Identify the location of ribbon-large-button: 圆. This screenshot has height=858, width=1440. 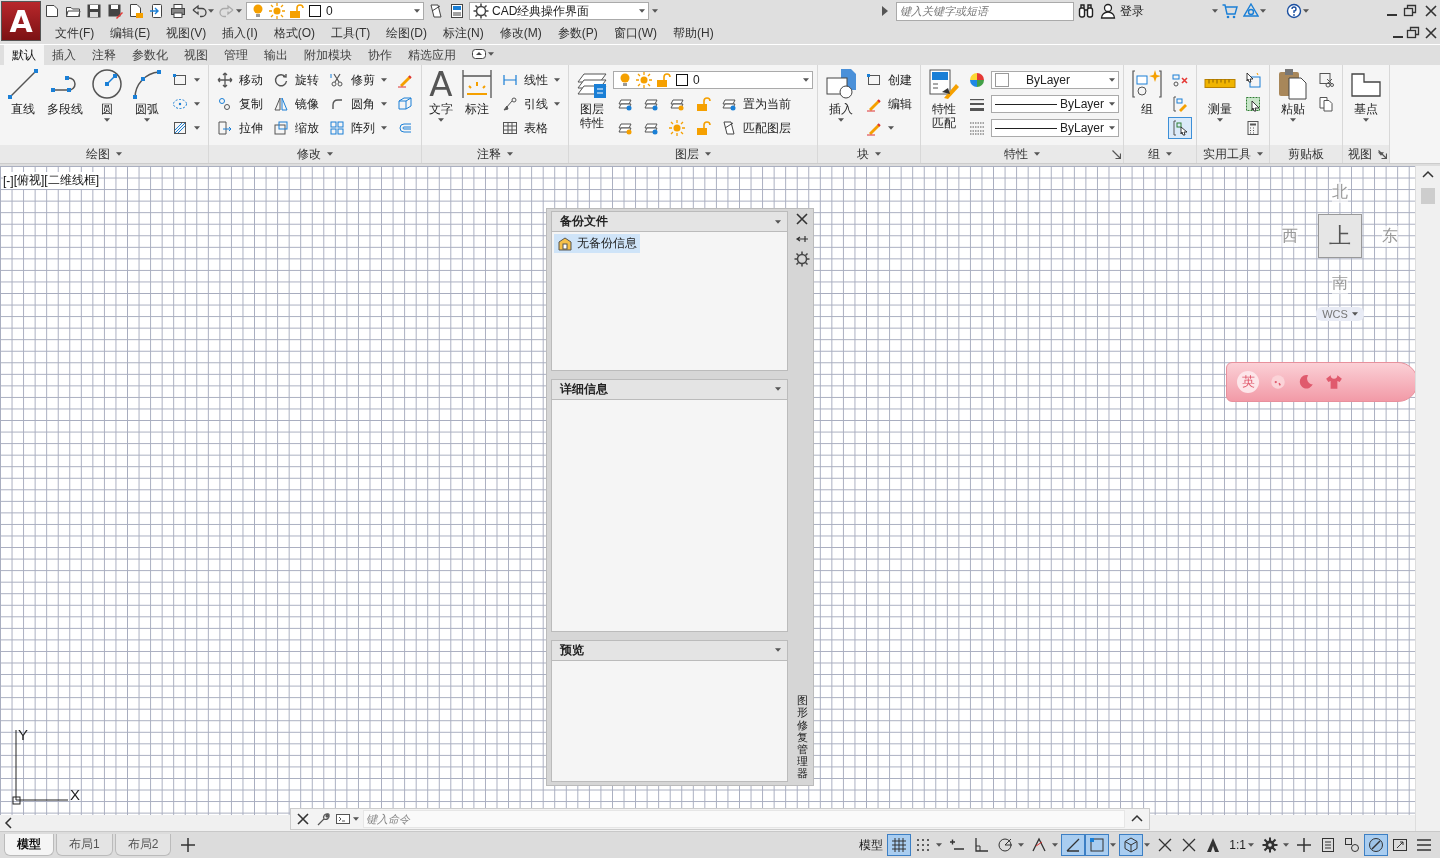
(107, 106).